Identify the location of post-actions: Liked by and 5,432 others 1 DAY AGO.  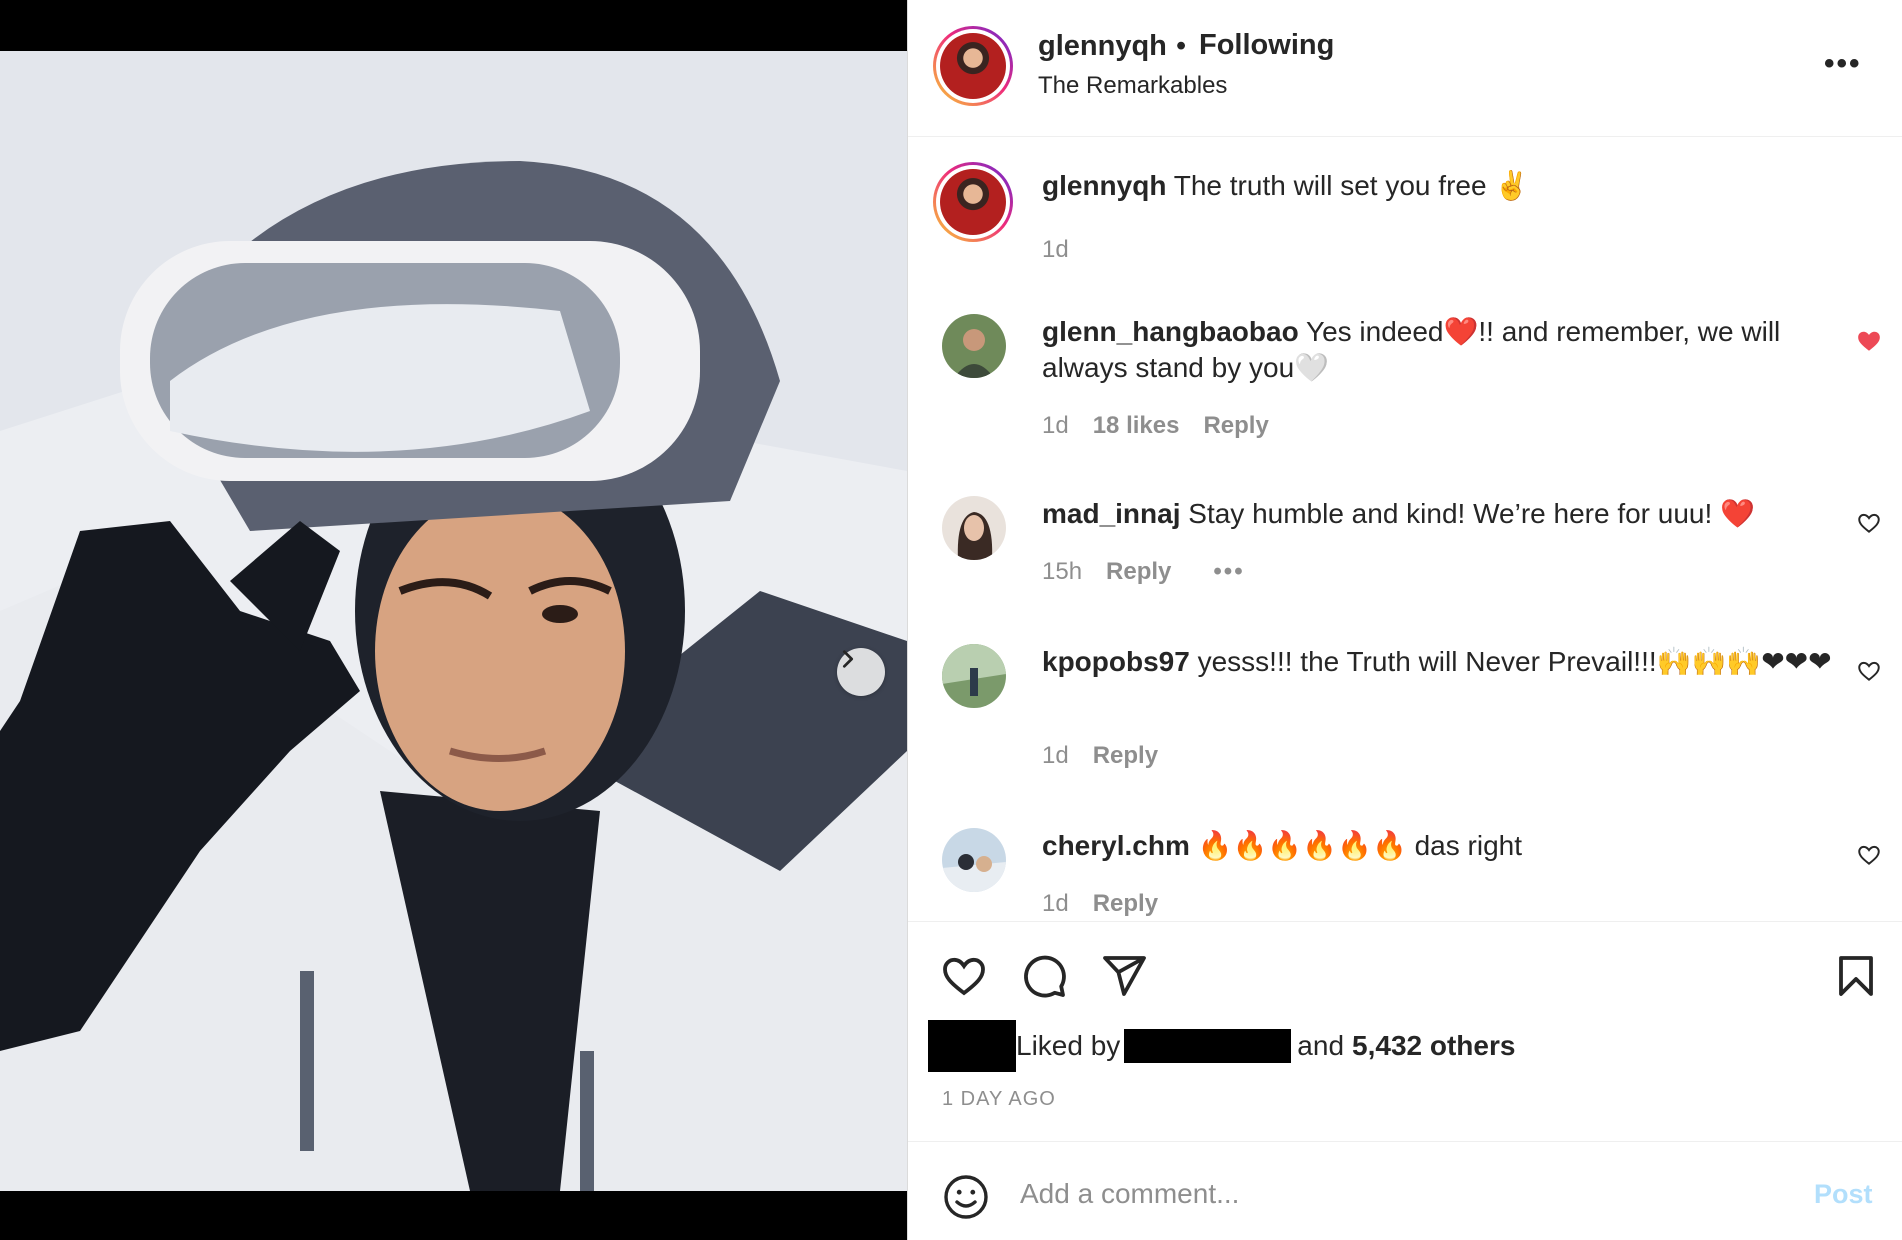
(1405, 1031).